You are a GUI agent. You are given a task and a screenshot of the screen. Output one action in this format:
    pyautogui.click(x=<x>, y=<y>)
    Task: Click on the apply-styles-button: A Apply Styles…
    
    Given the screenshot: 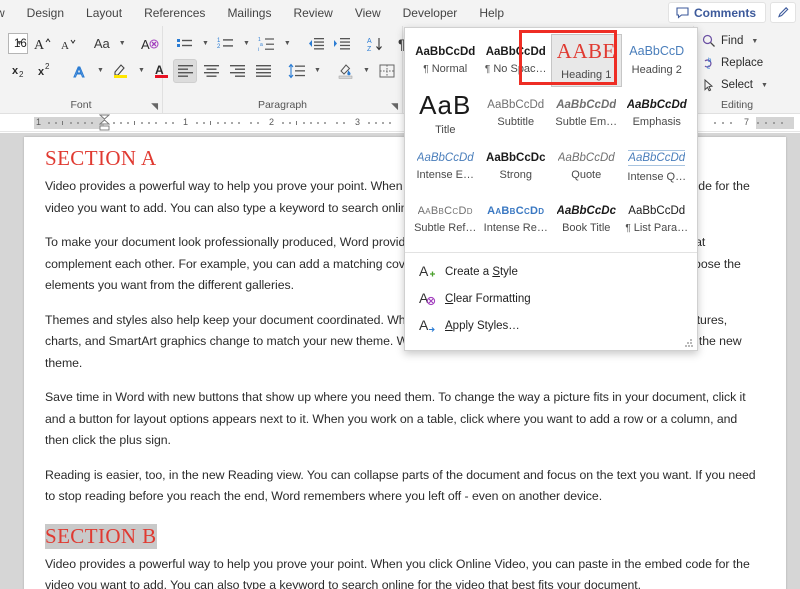 What is the action you would take?
    pyautogui.click(x=551, y=325)
    